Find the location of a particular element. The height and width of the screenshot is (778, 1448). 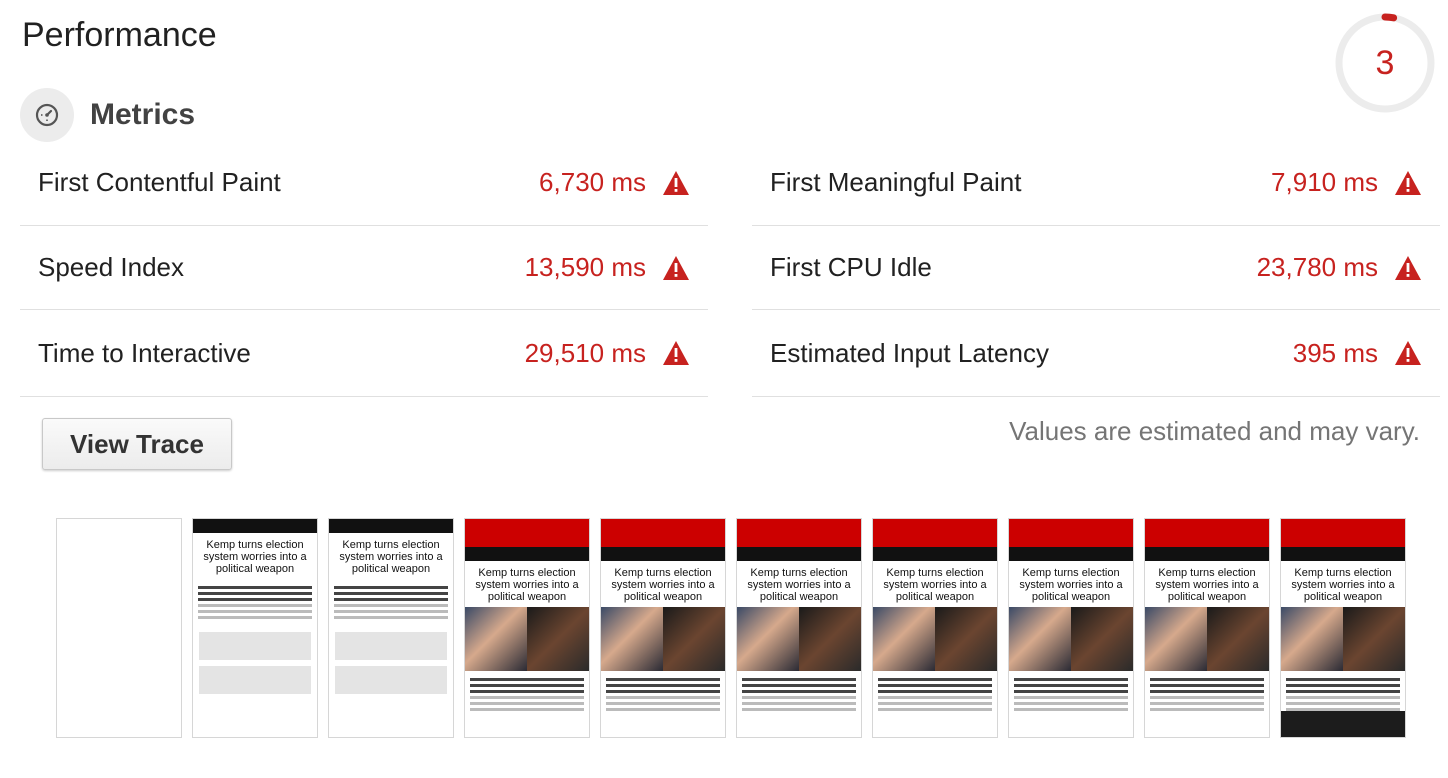

metric-label: First CPU Idle is located at coordinates (851, 267).